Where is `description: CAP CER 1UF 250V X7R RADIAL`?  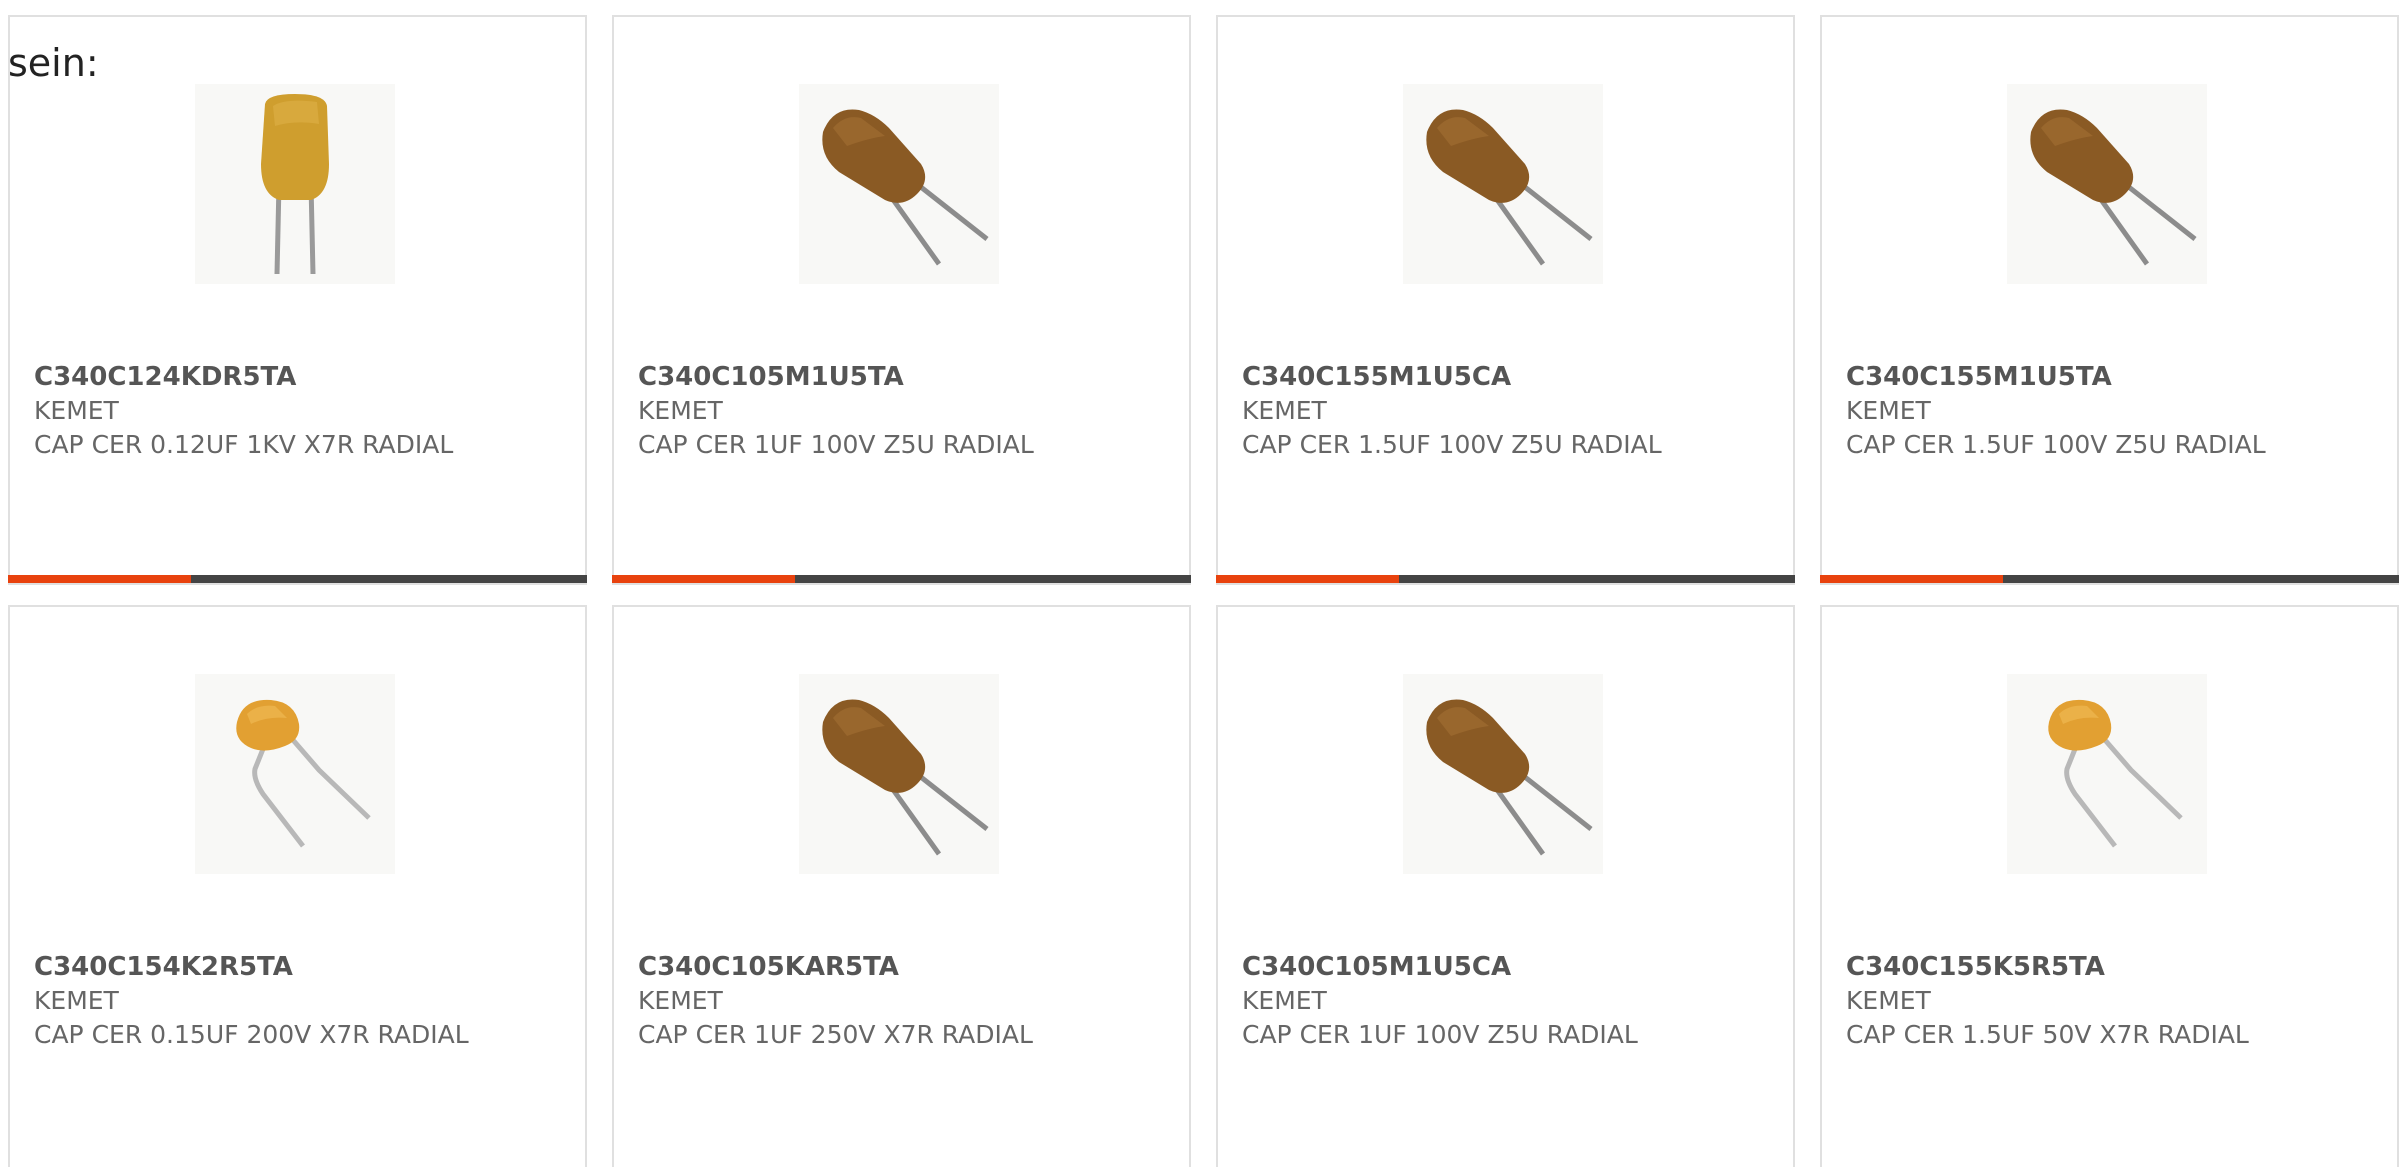
description: CAP CER 1UF 250V X7R RADIAL is located at coordinates (835, 1034).